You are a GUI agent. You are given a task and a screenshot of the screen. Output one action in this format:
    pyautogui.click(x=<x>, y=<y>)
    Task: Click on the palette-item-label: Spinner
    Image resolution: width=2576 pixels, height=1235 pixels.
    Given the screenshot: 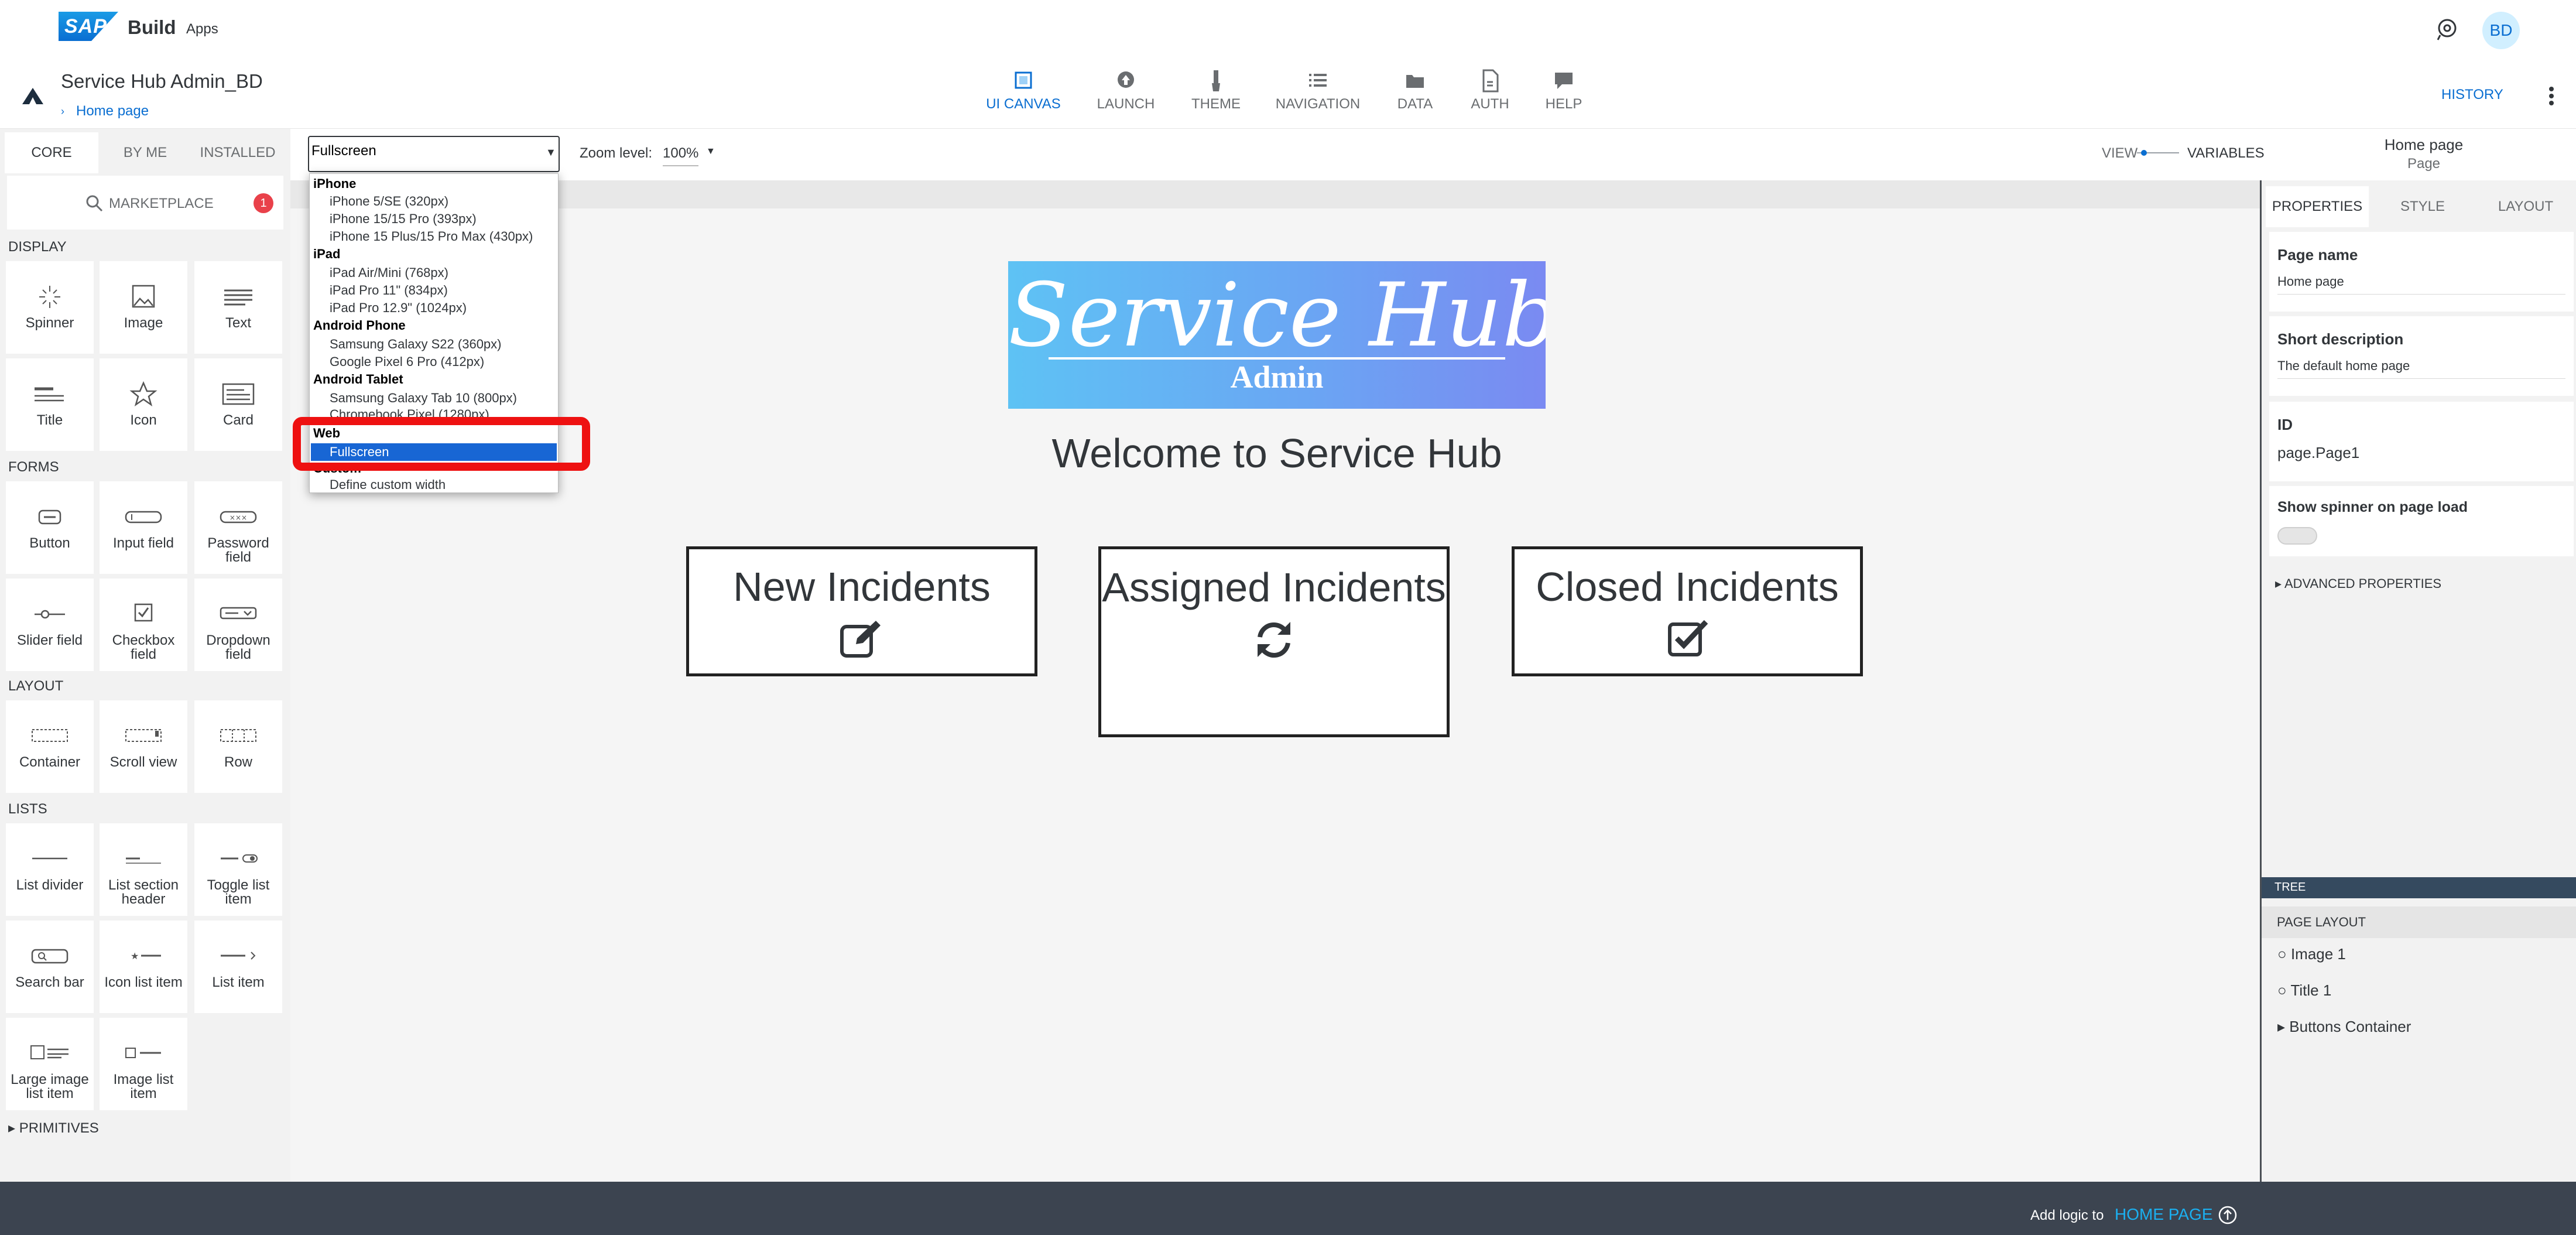 What is the action you would take?
    pyautogui.click(x=49, y=323)
    